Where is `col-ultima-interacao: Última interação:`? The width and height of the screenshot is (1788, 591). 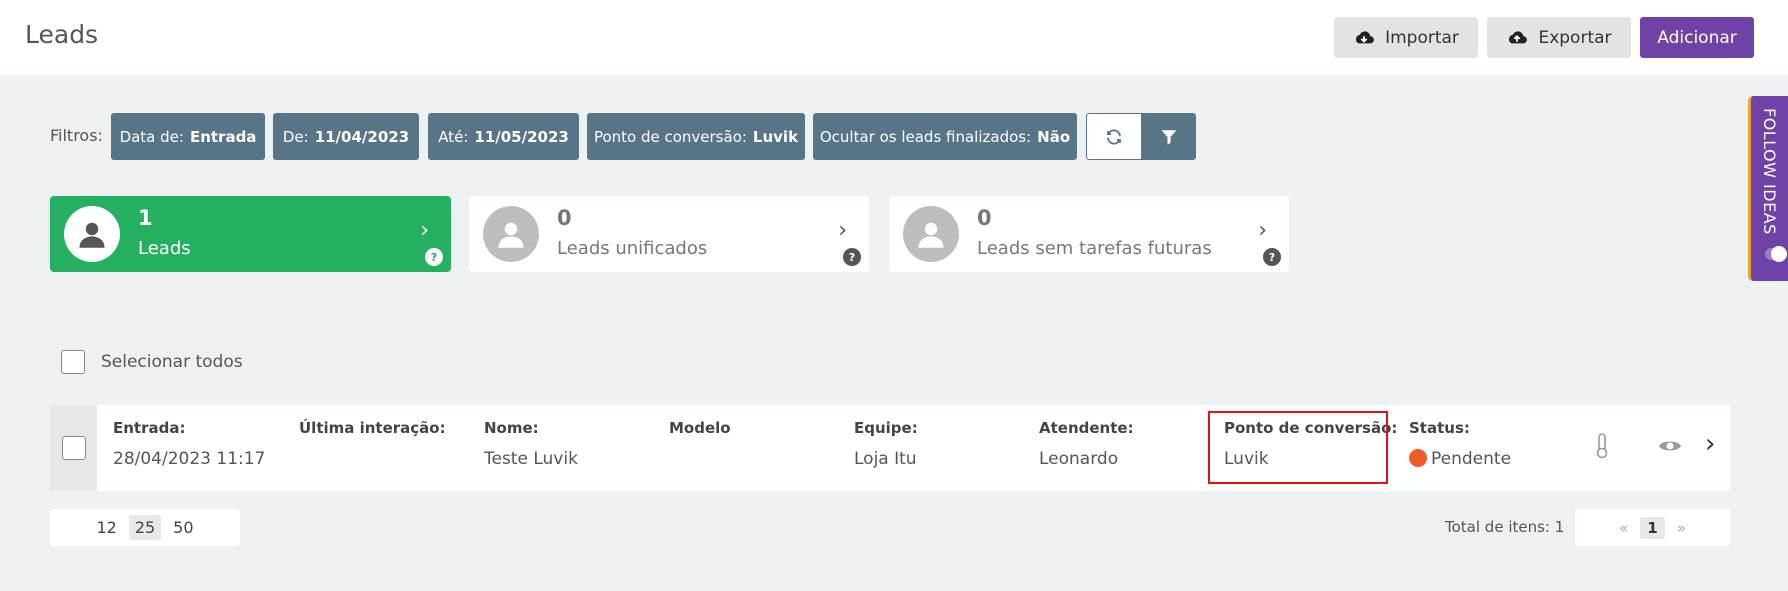 col-ultima-interacao: Última interação: is located at coordinates (372, 434).